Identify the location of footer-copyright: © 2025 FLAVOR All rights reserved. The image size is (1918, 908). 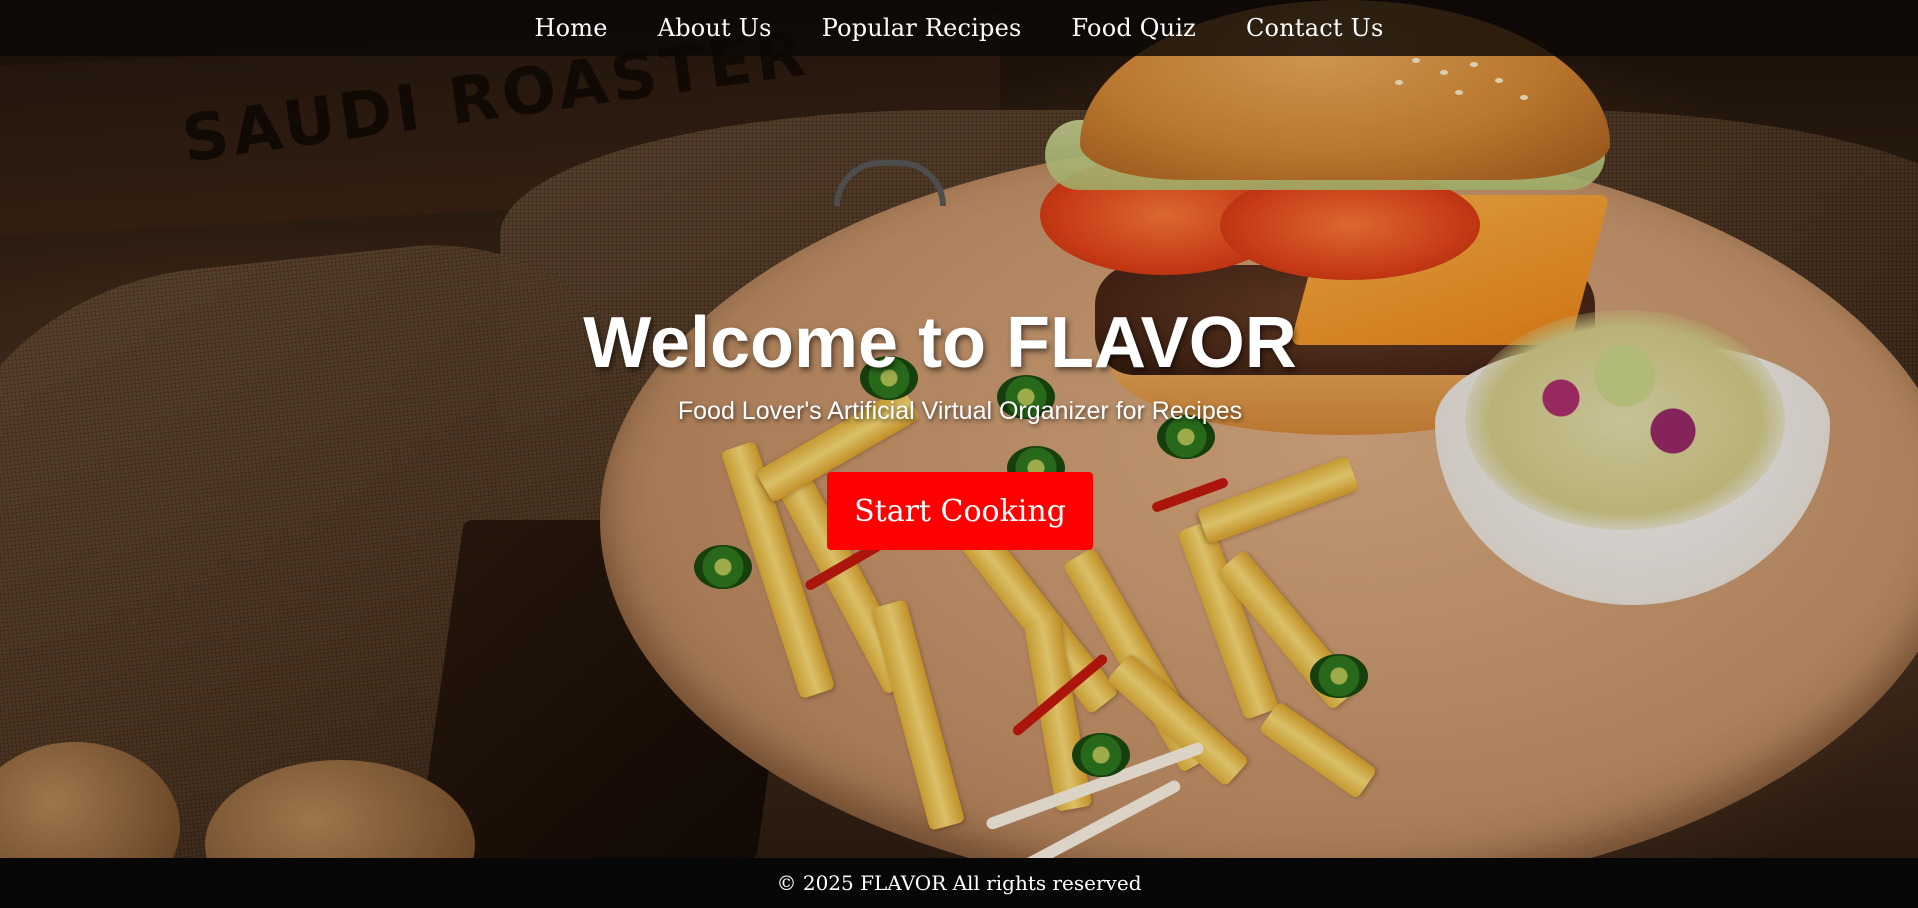
(959, 883).